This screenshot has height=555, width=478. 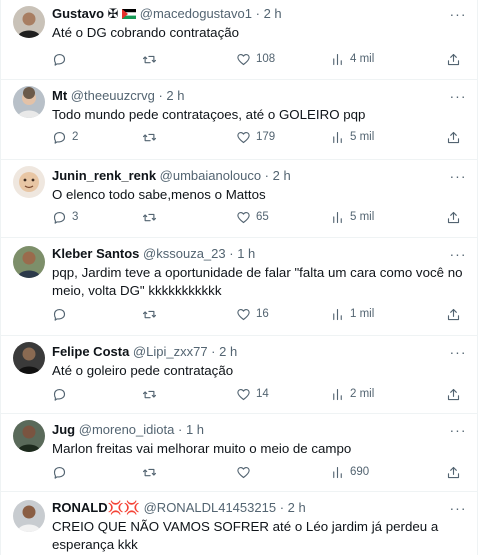 What do you see at coordinates (170, 351) in the screenshot?
I see `author-handle: @Lipi_zxx77` at bounding box center [170, 351].